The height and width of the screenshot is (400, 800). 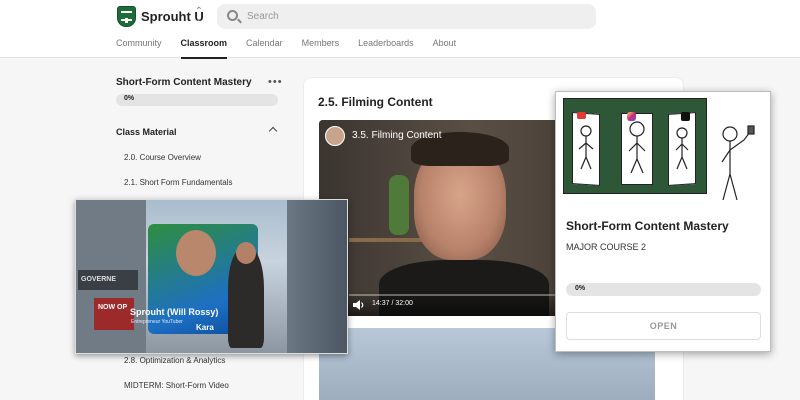 I want to click on lesson-item: 2.0. Course Overview, so click(x=162, y=157).